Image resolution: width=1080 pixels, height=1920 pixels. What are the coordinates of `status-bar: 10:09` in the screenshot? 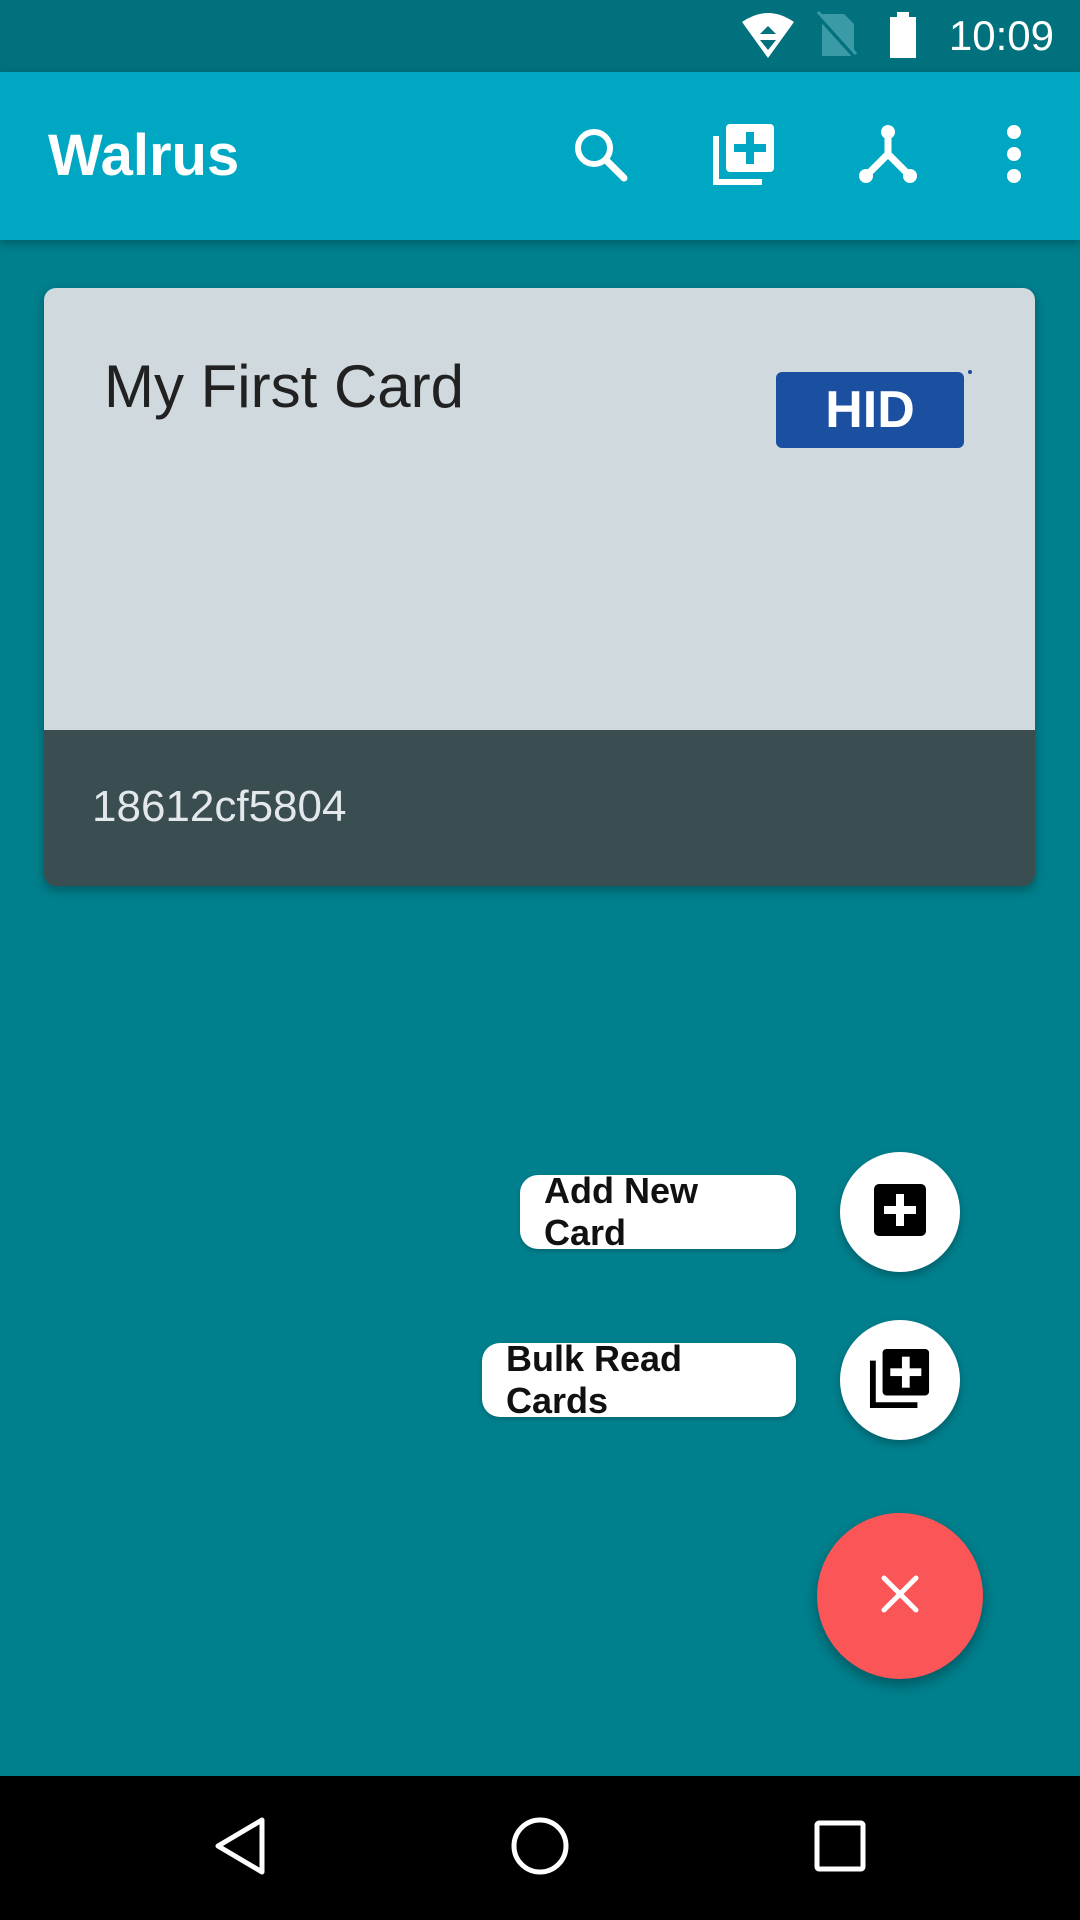 It's located at (540, 36).